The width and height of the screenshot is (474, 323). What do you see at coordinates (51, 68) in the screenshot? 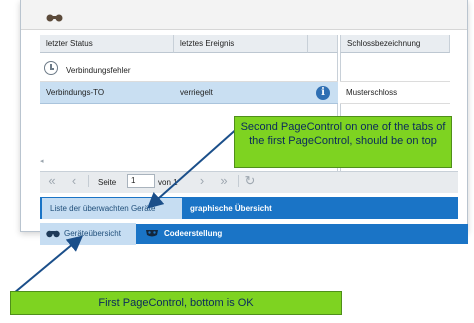
I see `clock-icon` at bounding box center [51, 68].